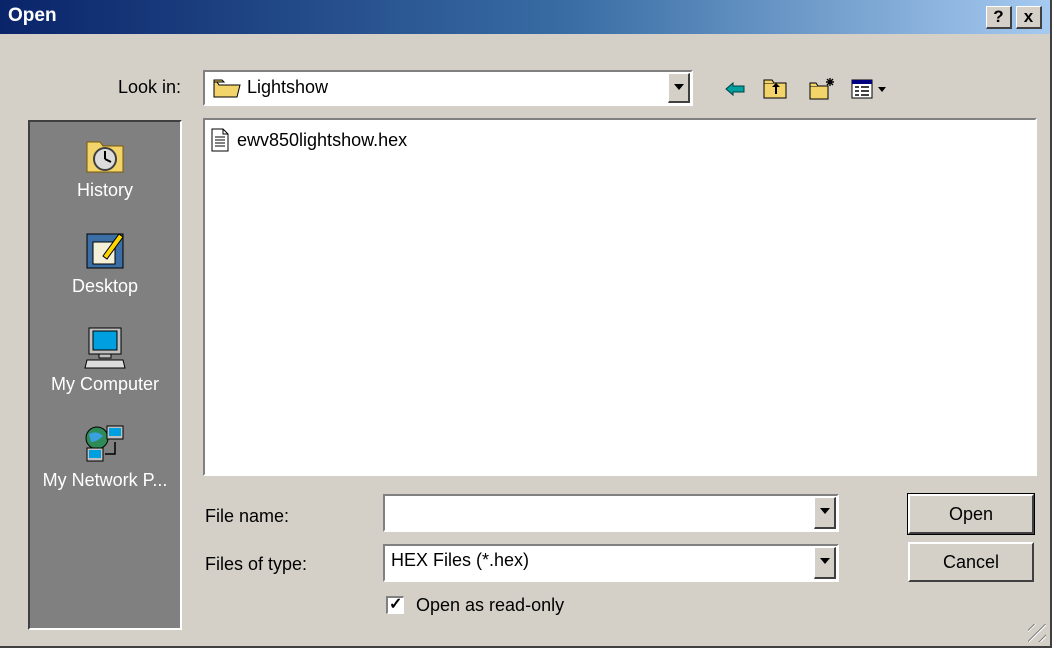 Image resolution: width=1052 pixels, height=648 pixels. Describe the element at coordinates (256, 564) in the screenshot. I see `file-type-label: Files of type:` at that location.